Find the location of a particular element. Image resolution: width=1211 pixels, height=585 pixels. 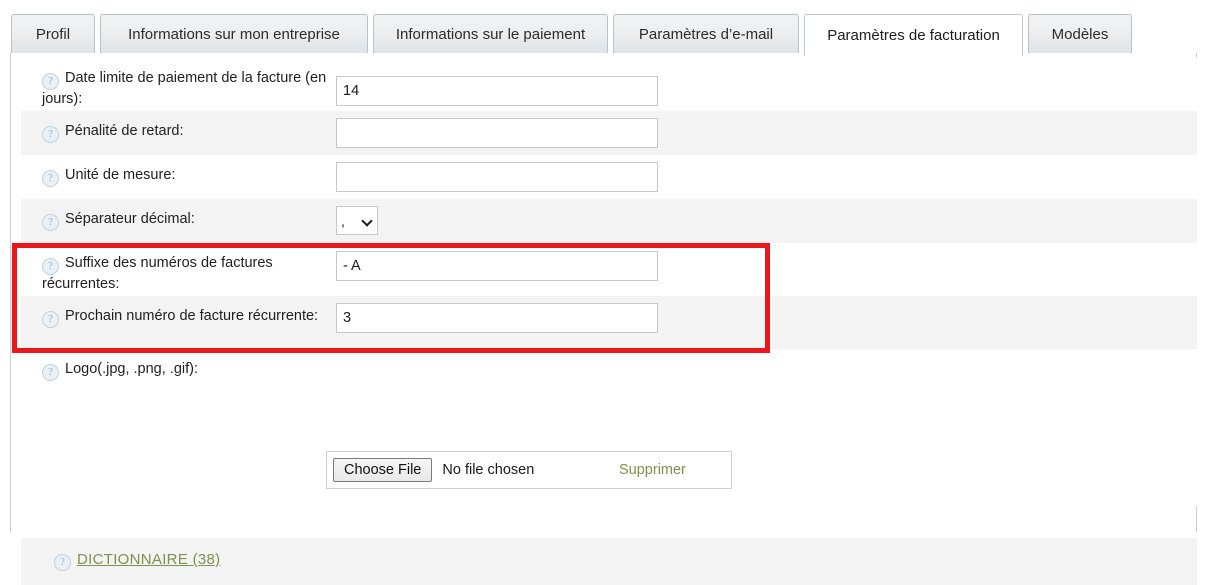

input-late-penalty is located at coordinates (497, 133).